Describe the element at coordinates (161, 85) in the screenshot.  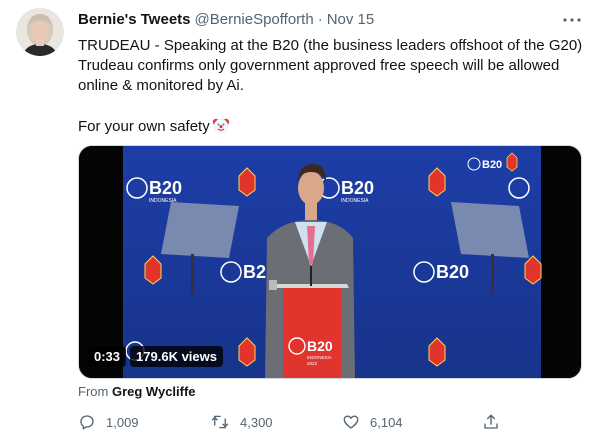
I see `tweet-text-line: online & monitored by Ai.` at that location.